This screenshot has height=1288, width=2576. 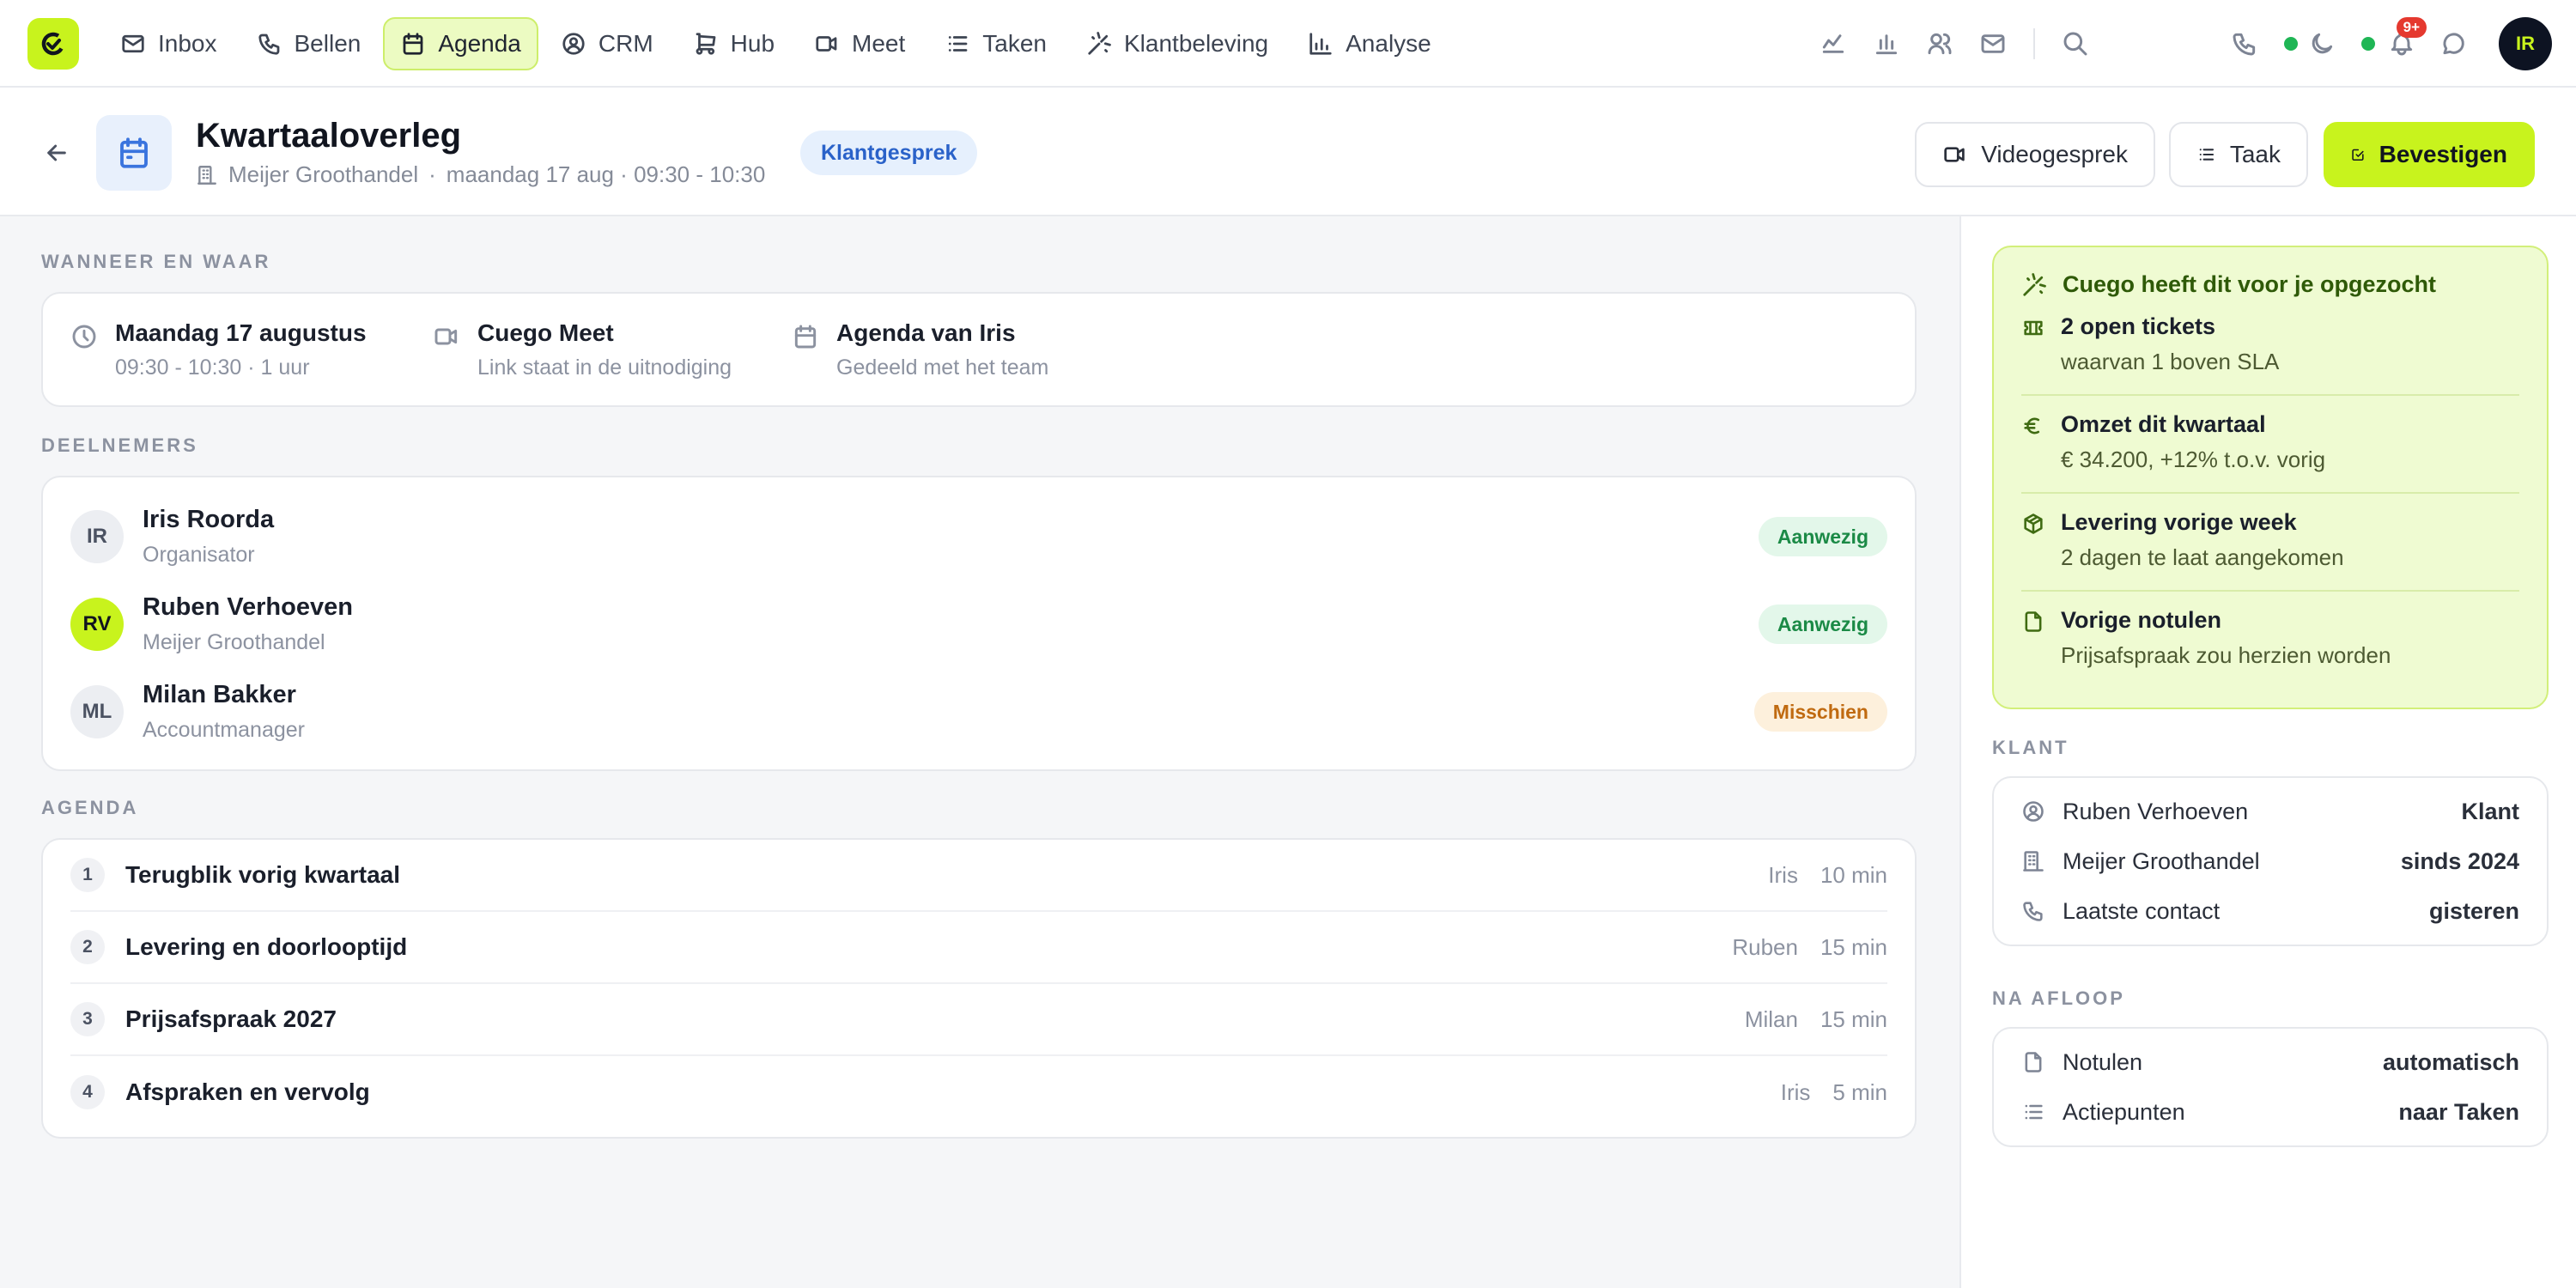 I want to click on agenda-title: Afspraken en vervolg, so click(x=248, y=1091).